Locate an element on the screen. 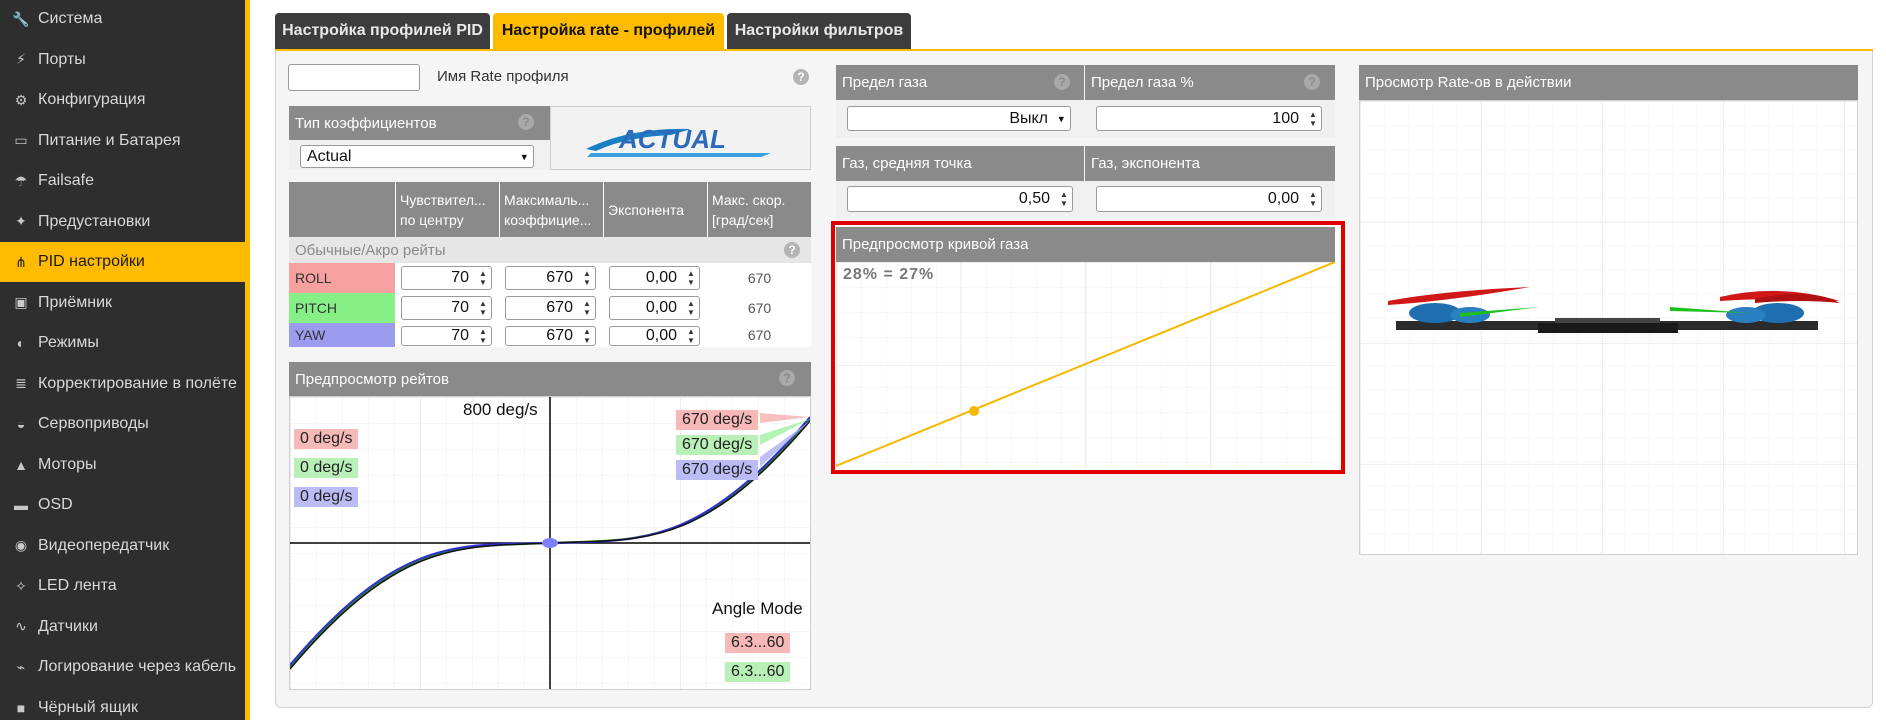  rate-profile-name-label: Имя Rate профиля is located at coordinates (503, 76).